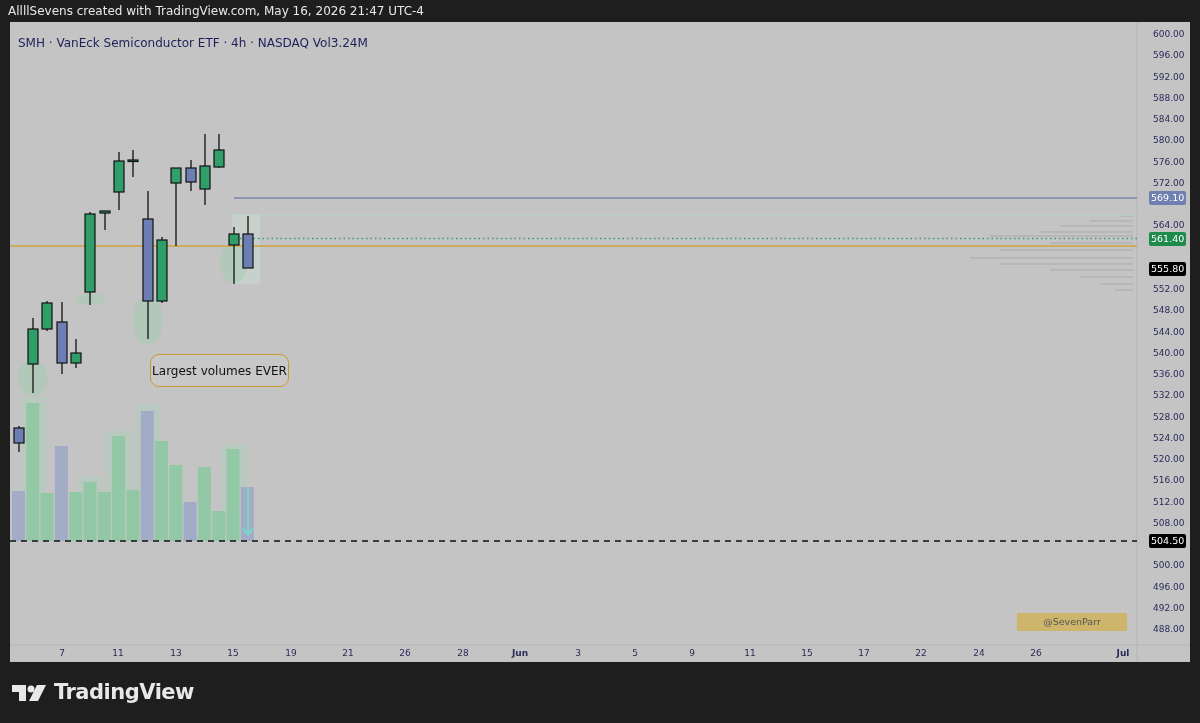 The width and height of the screenshot is (1200, 723). What do you see at coordinates (1169, 374) in the screenshot?
I see `price-tick-label: 536.00` at bounding box center [1169, 374].